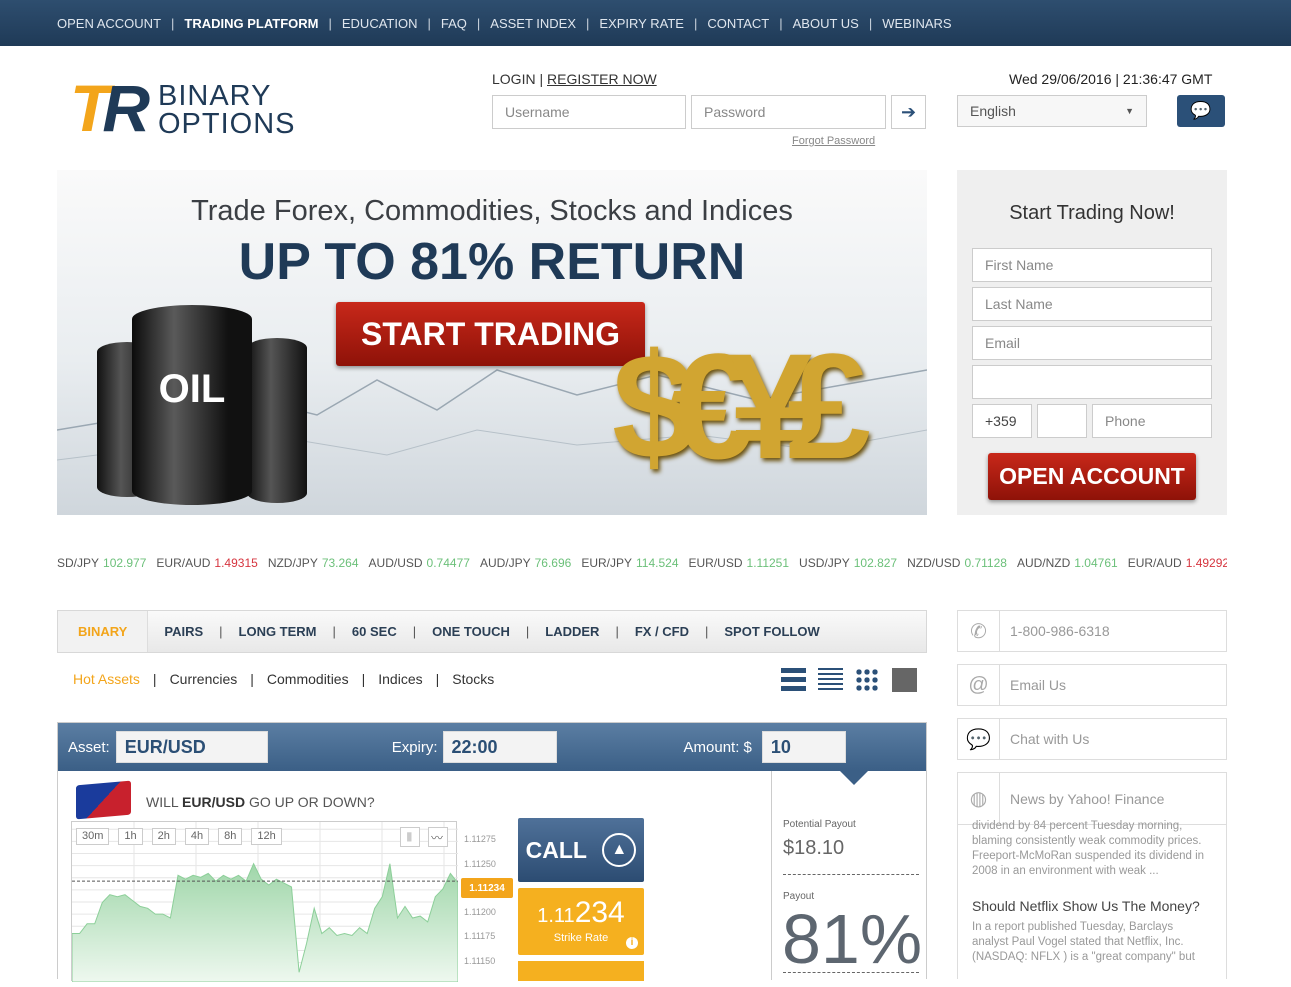 Image resolution: width=1291 pixels, height=987 pixels. Describe the element at coordinates (581, 921) in the screenshot. I see `strike-rate-box: 1.11234 Strike Rate i` at that location.